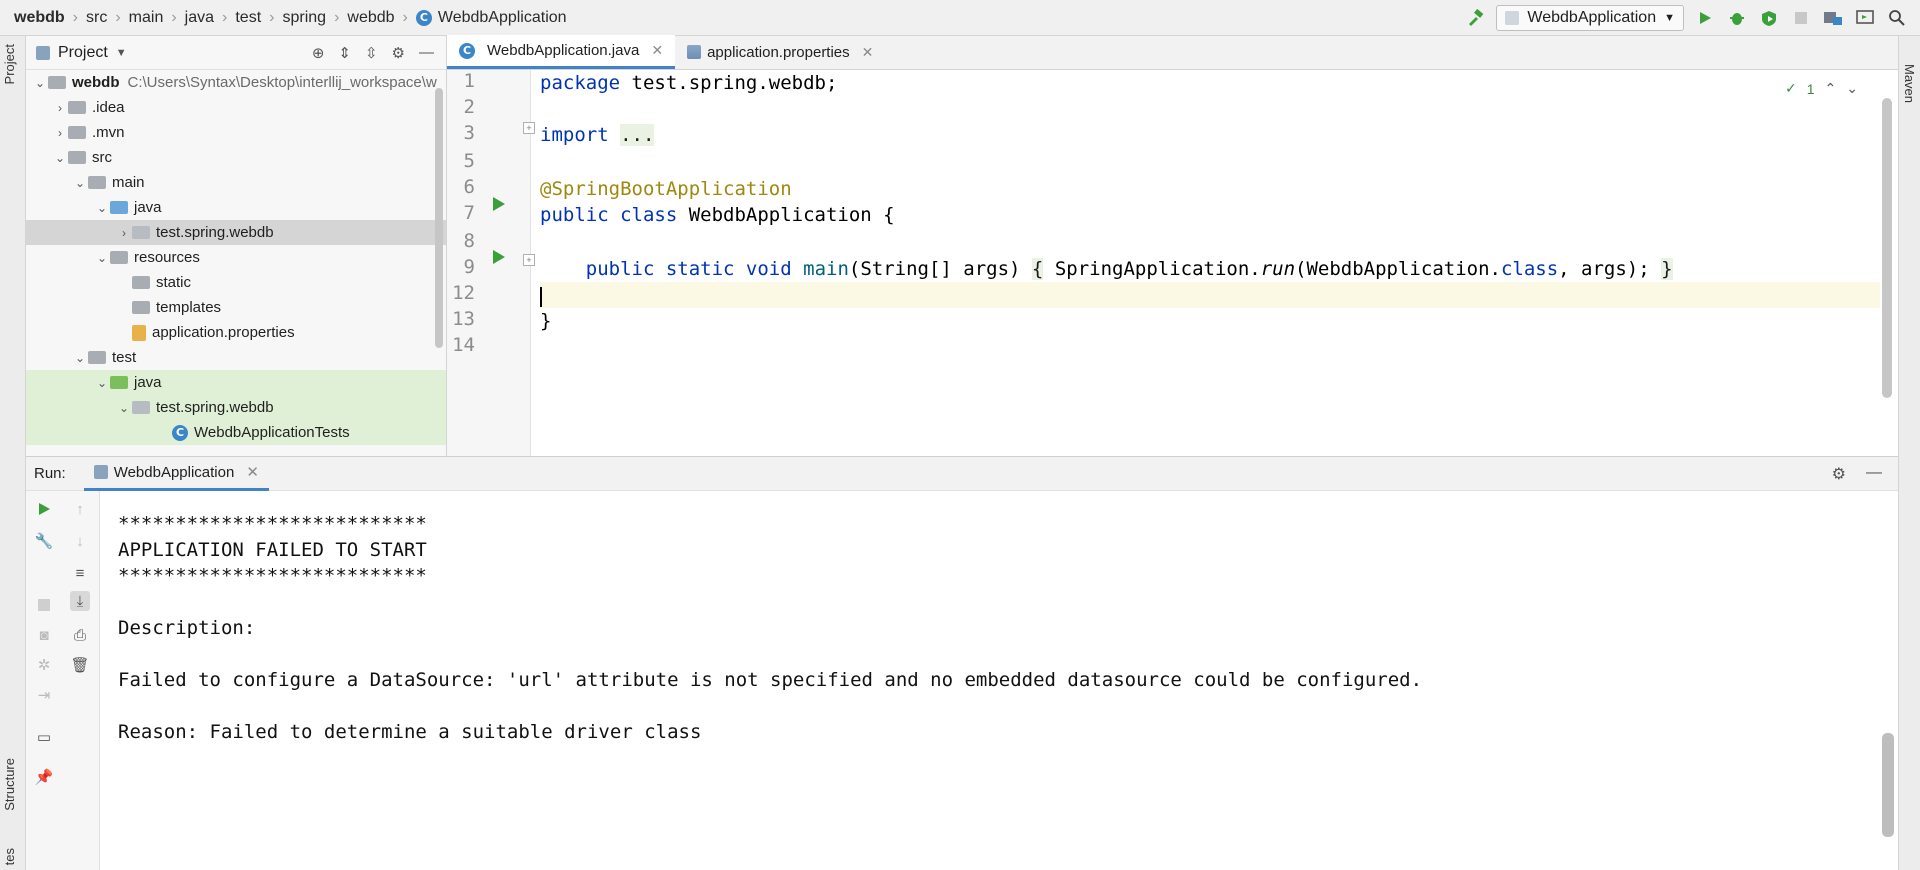 The image size is (1920, 870). I want to click on run-tab-webdbapplication: WebdbApplication ✕, so click(176, 474).